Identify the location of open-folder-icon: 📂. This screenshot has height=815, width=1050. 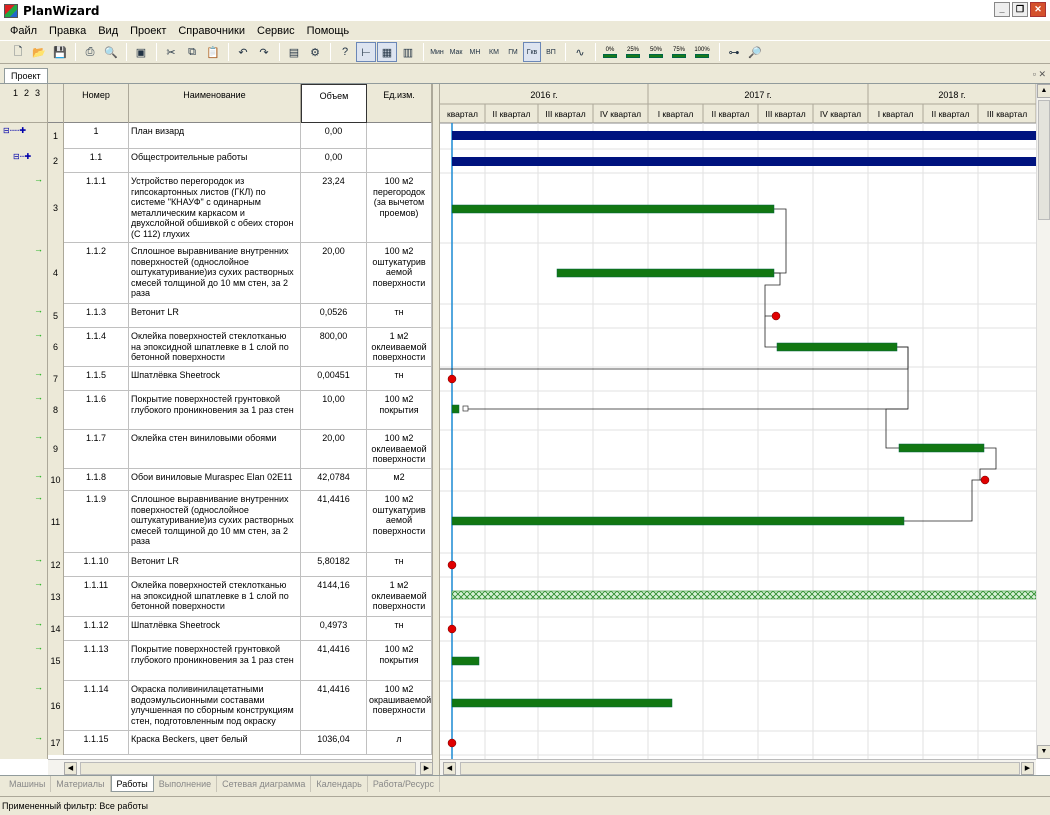
(39, 52).